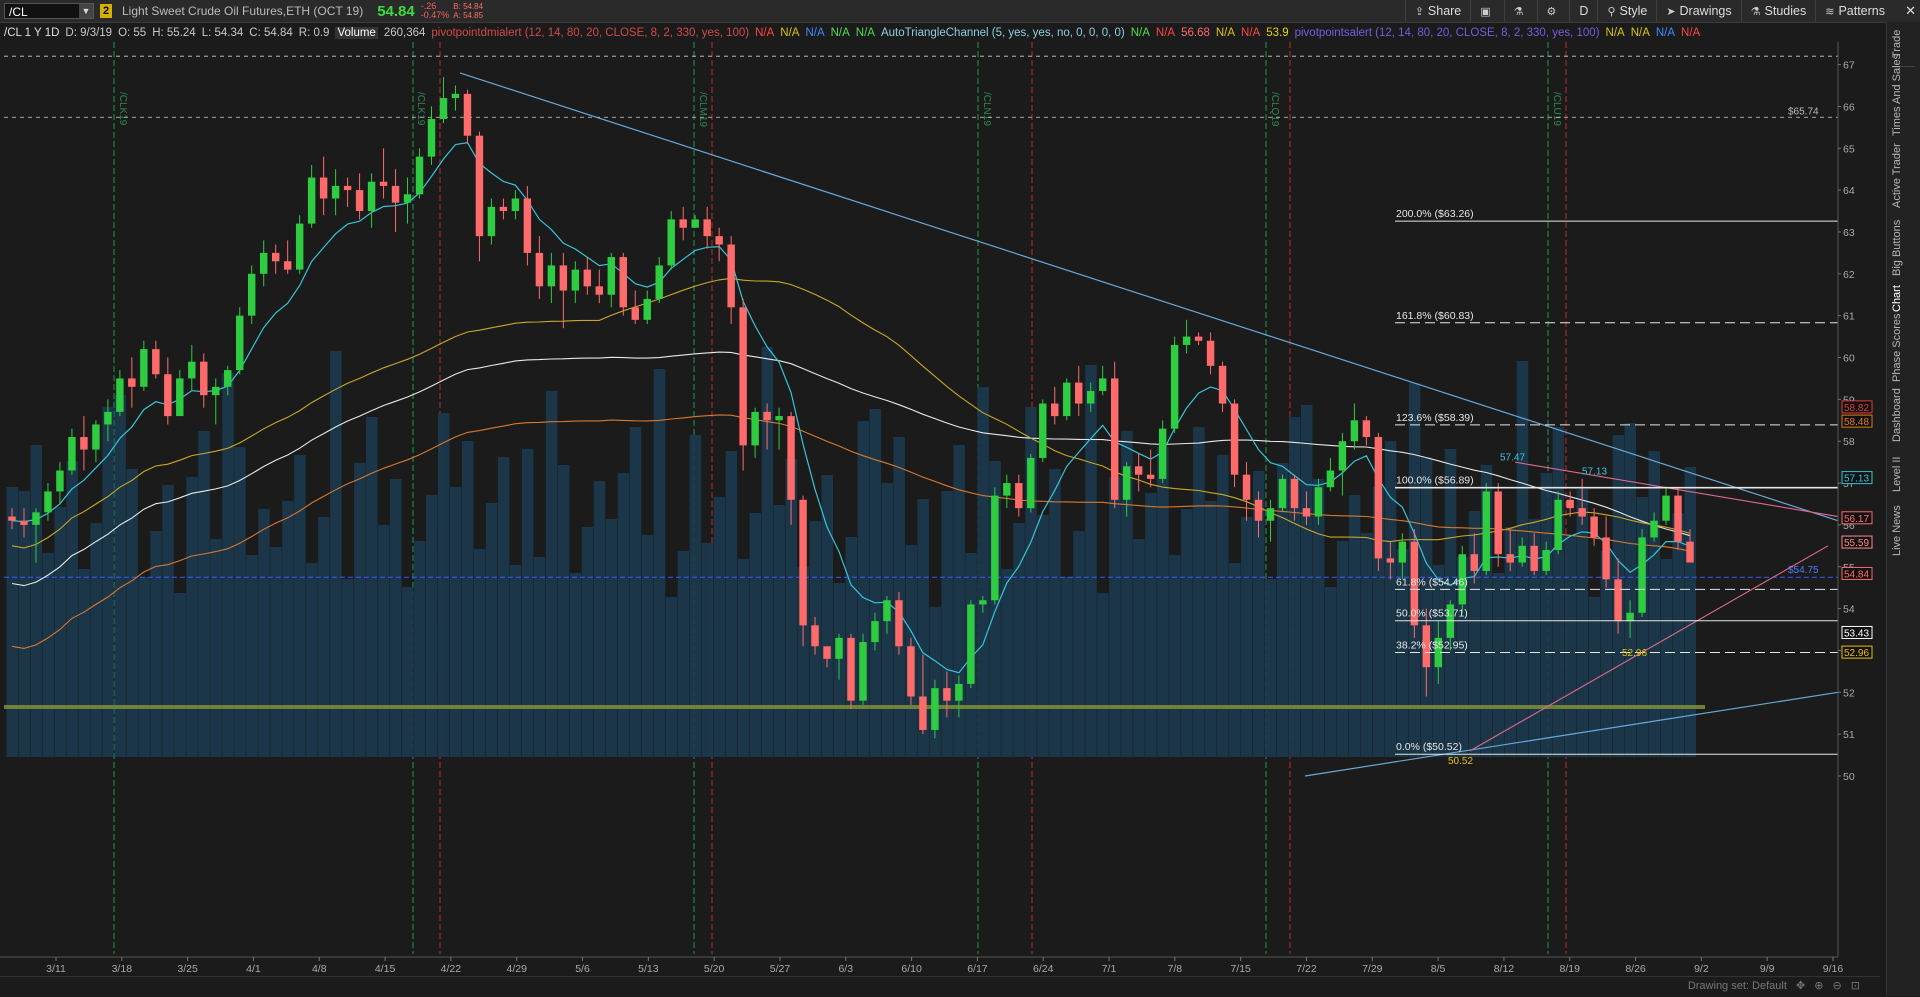 This screenshot has height=997, width=1920. Describe the element at coordinates (1849, 149) in the screenshot. I see `price-tick-label: 65` at that location.